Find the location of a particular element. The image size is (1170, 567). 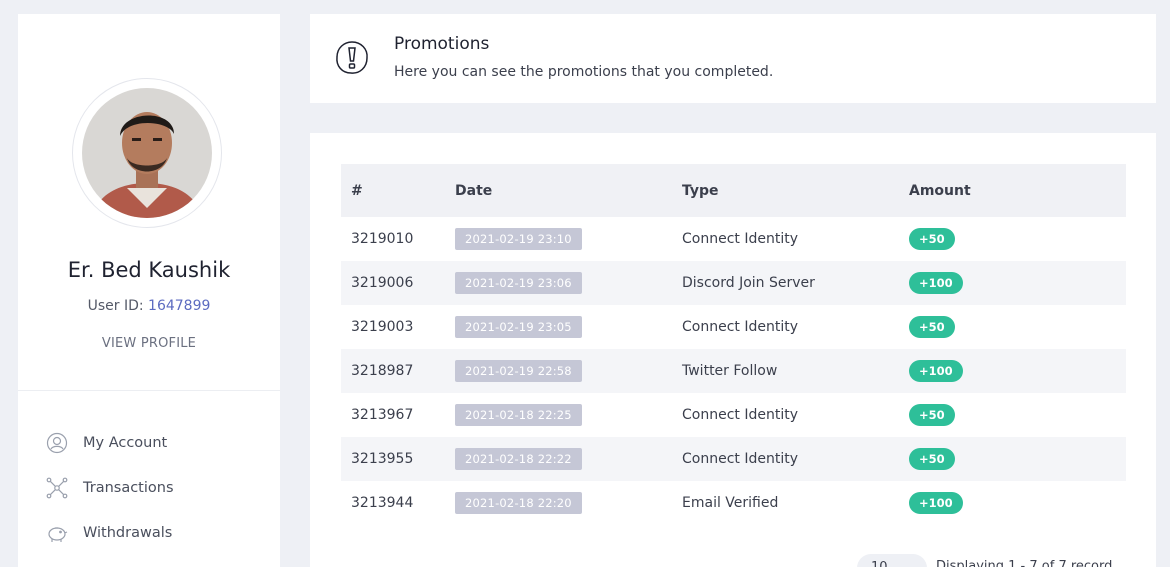

date-badge: 2021-02-19 23:05 is located at coordinates (518, 327).